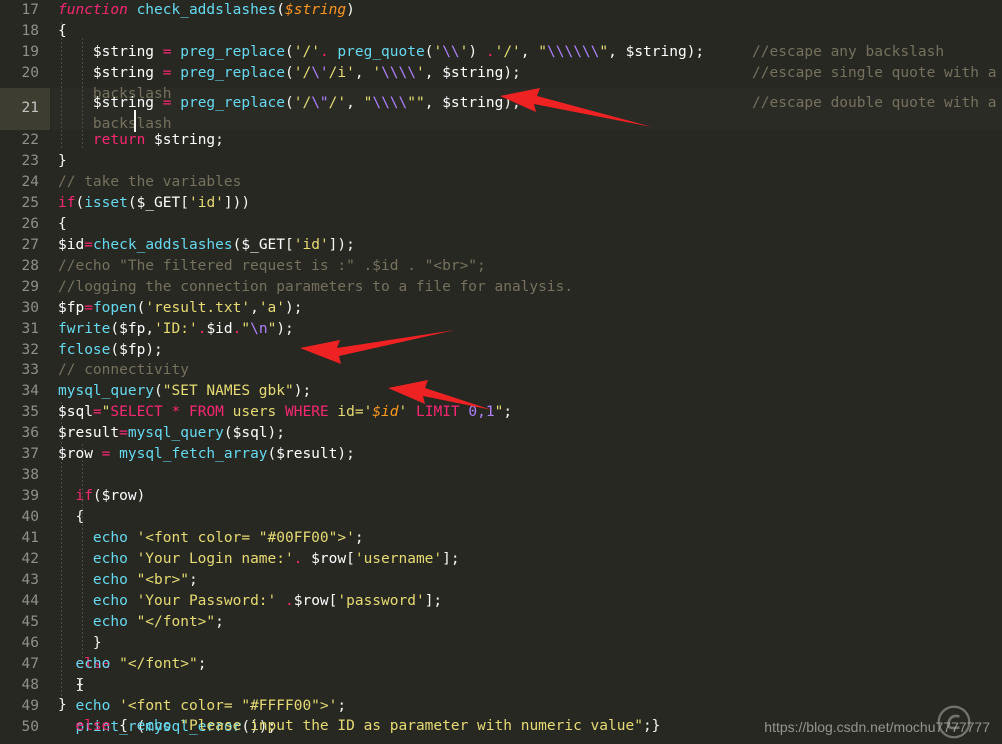 Image resolution: width=1002 pixels, height=744 pixels. Describe the element at coordinates (30, 538) in the screenshot. I see `line-number: 41` at that location.